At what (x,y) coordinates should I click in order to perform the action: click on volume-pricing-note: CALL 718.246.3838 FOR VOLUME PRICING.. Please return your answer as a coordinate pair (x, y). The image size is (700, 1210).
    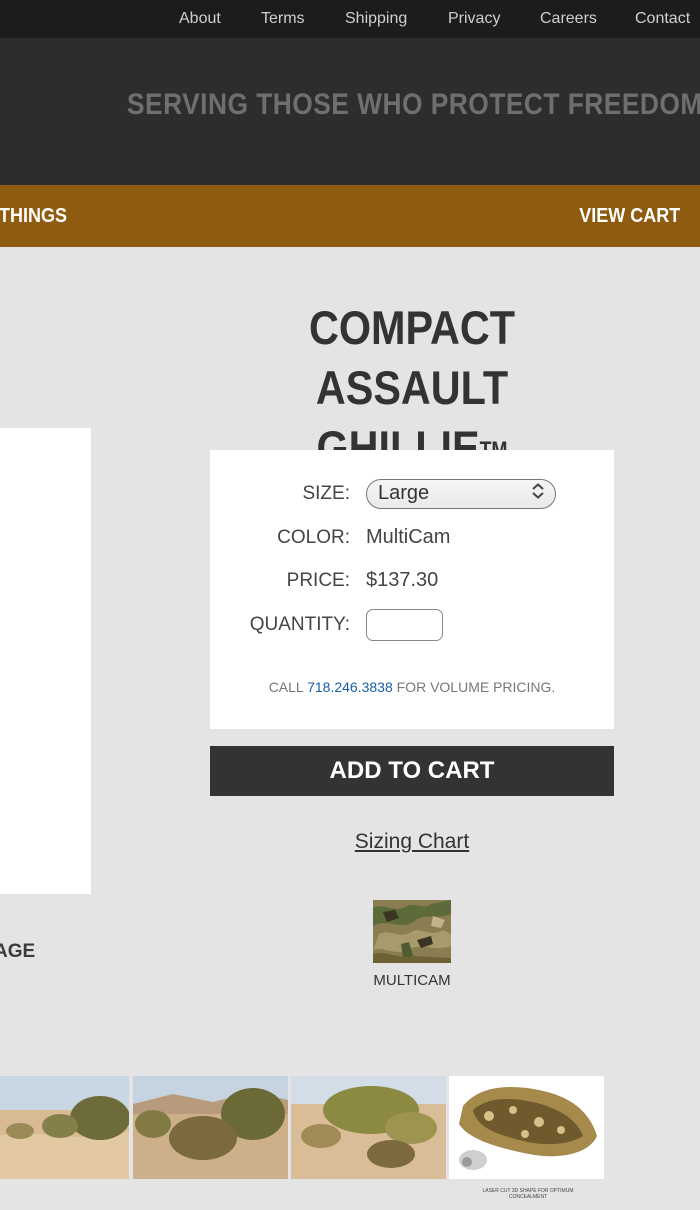
    Looking at the image, I should click on (412, 687).